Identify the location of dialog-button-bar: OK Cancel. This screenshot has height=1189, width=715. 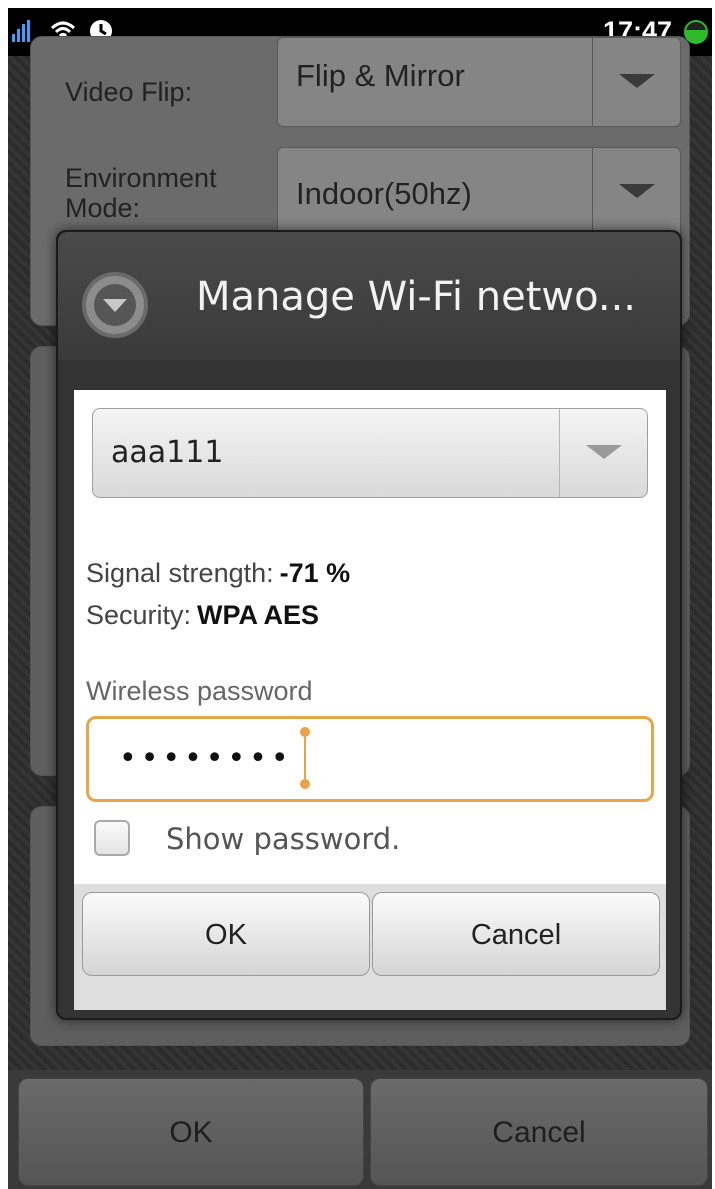
(370, 947).